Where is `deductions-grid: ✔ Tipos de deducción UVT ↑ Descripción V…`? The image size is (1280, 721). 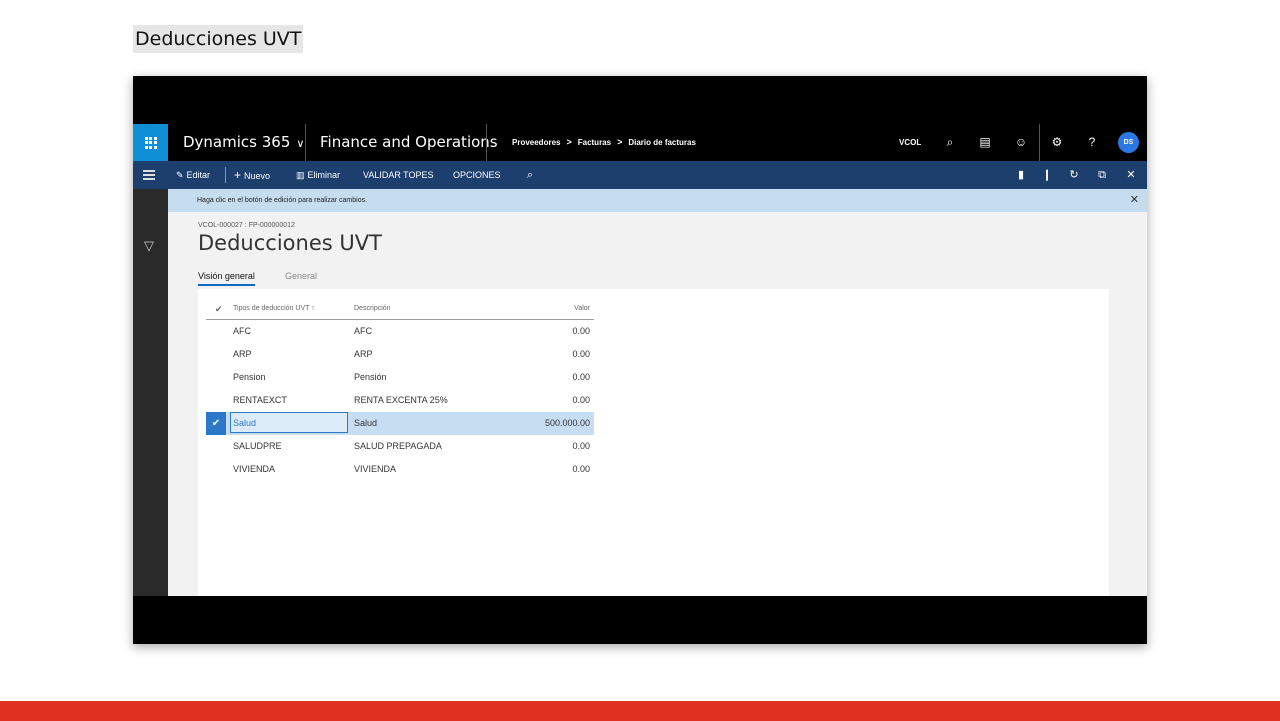 deductions-grid: ✔ Tipos de deducción UVT ↑ Descripción V… is located at coordinates (400, 390).